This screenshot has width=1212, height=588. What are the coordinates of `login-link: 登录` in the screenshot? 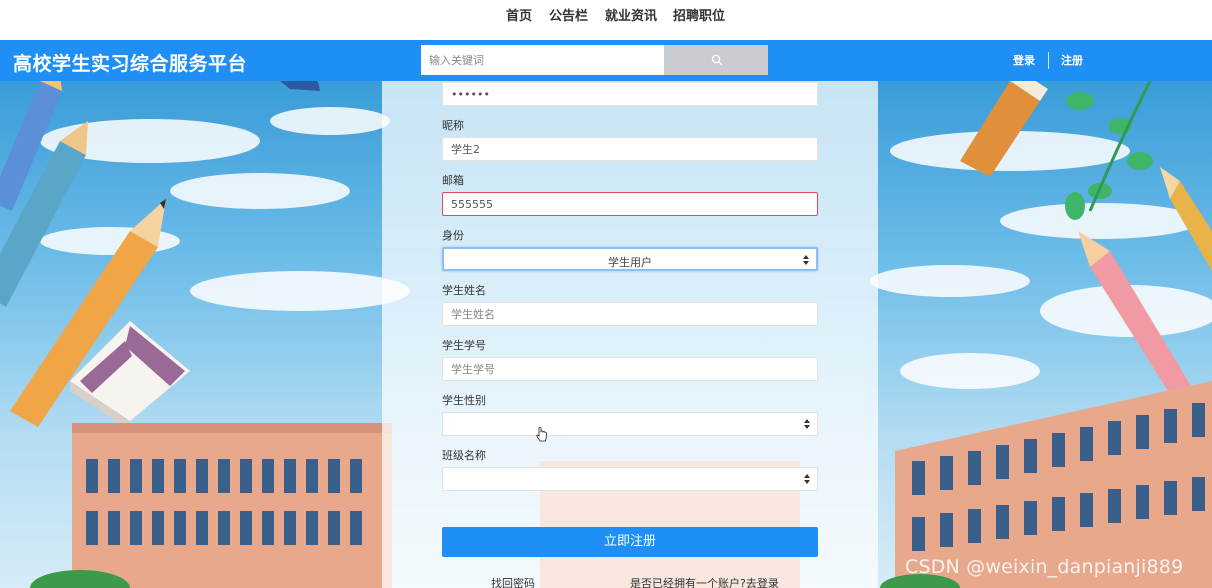 It's located at (1024, 60).